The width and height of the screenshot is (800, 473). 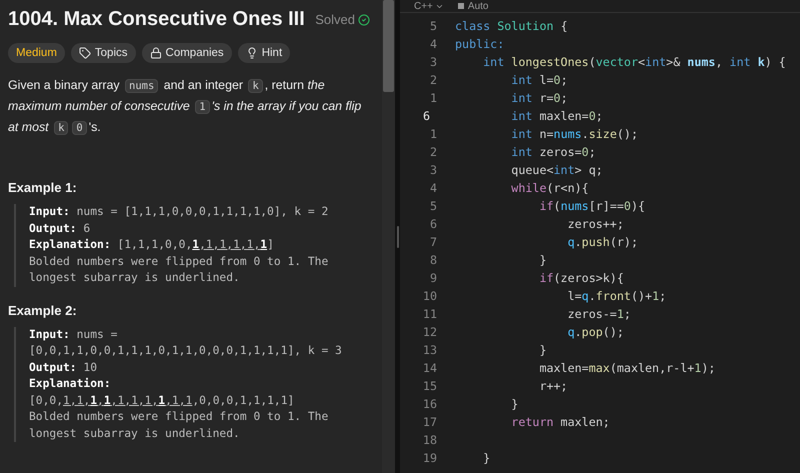 What do you see at coordinates (581, 278) in the screenshot?
I see `code-line: if(zeros>k){` at bounding box center [581, 278].